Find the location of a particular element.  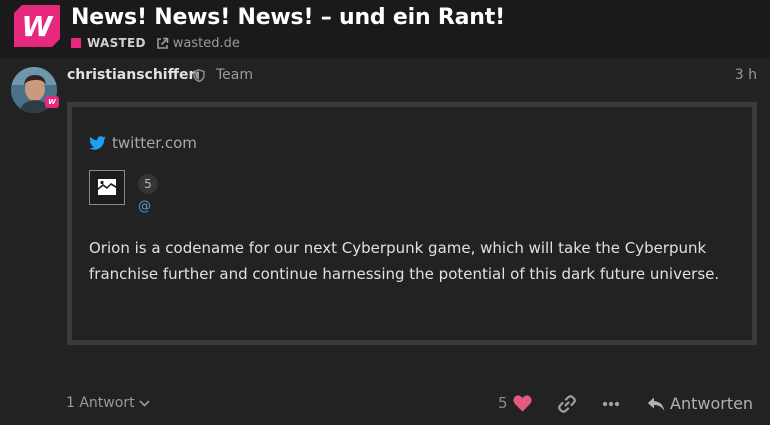

post-username: christianschiffer is located at coordinates (131, 75).